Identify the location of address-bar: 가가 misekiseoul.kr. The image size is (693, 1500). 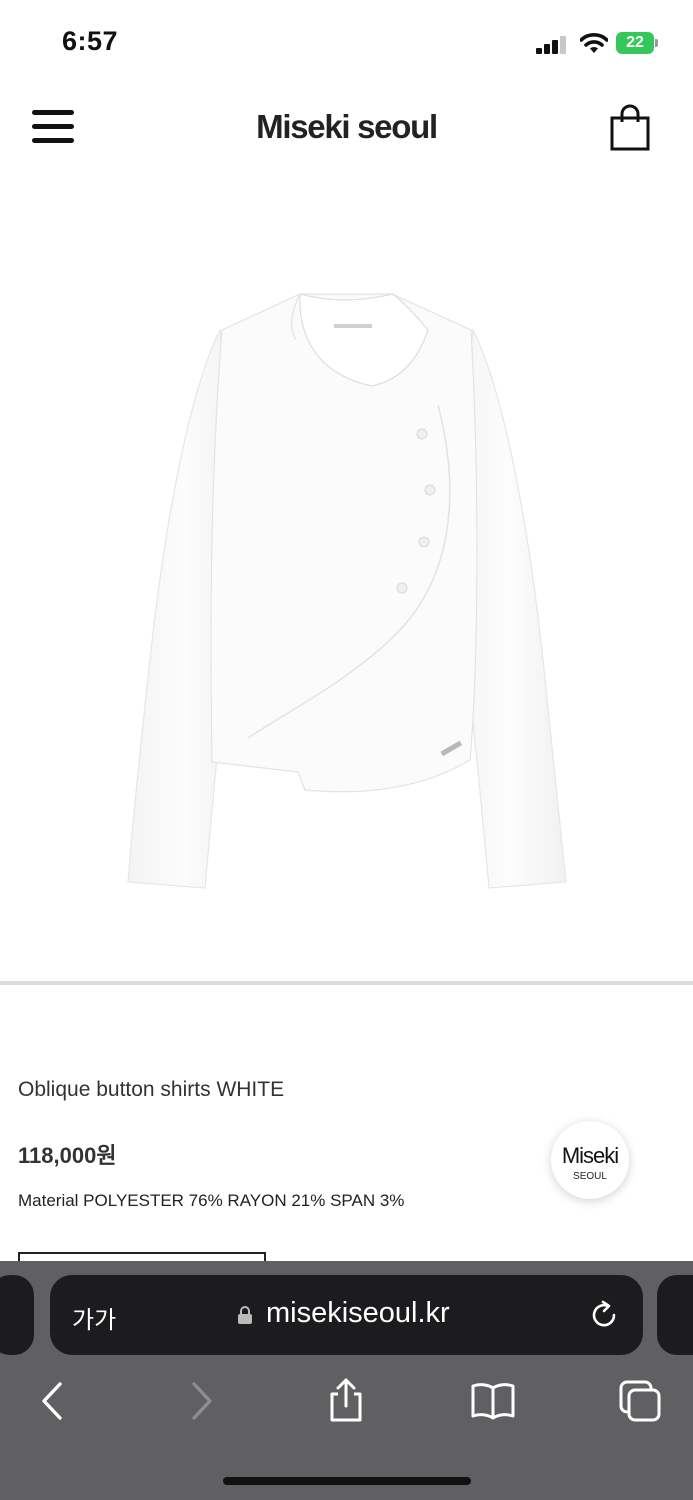
(346, 1315).